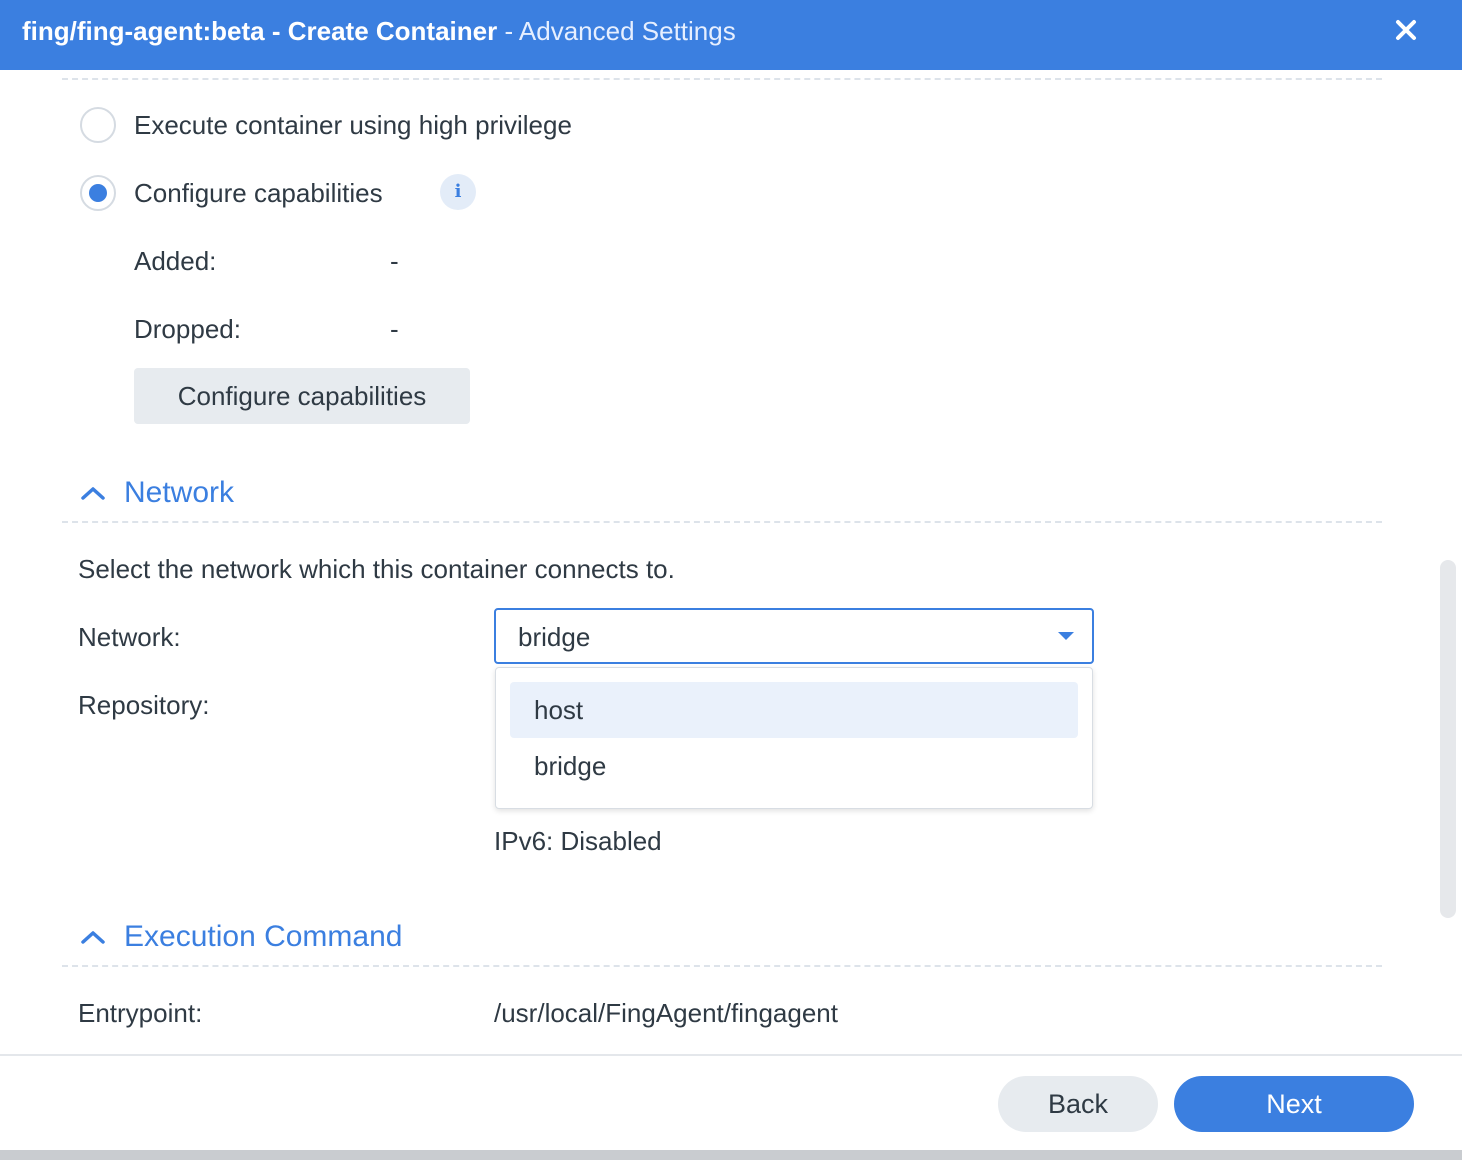 This screenshot has height=1160, width=1462. I want to click on ipv6-status: IPv6: Disabled, so click(578, 841).